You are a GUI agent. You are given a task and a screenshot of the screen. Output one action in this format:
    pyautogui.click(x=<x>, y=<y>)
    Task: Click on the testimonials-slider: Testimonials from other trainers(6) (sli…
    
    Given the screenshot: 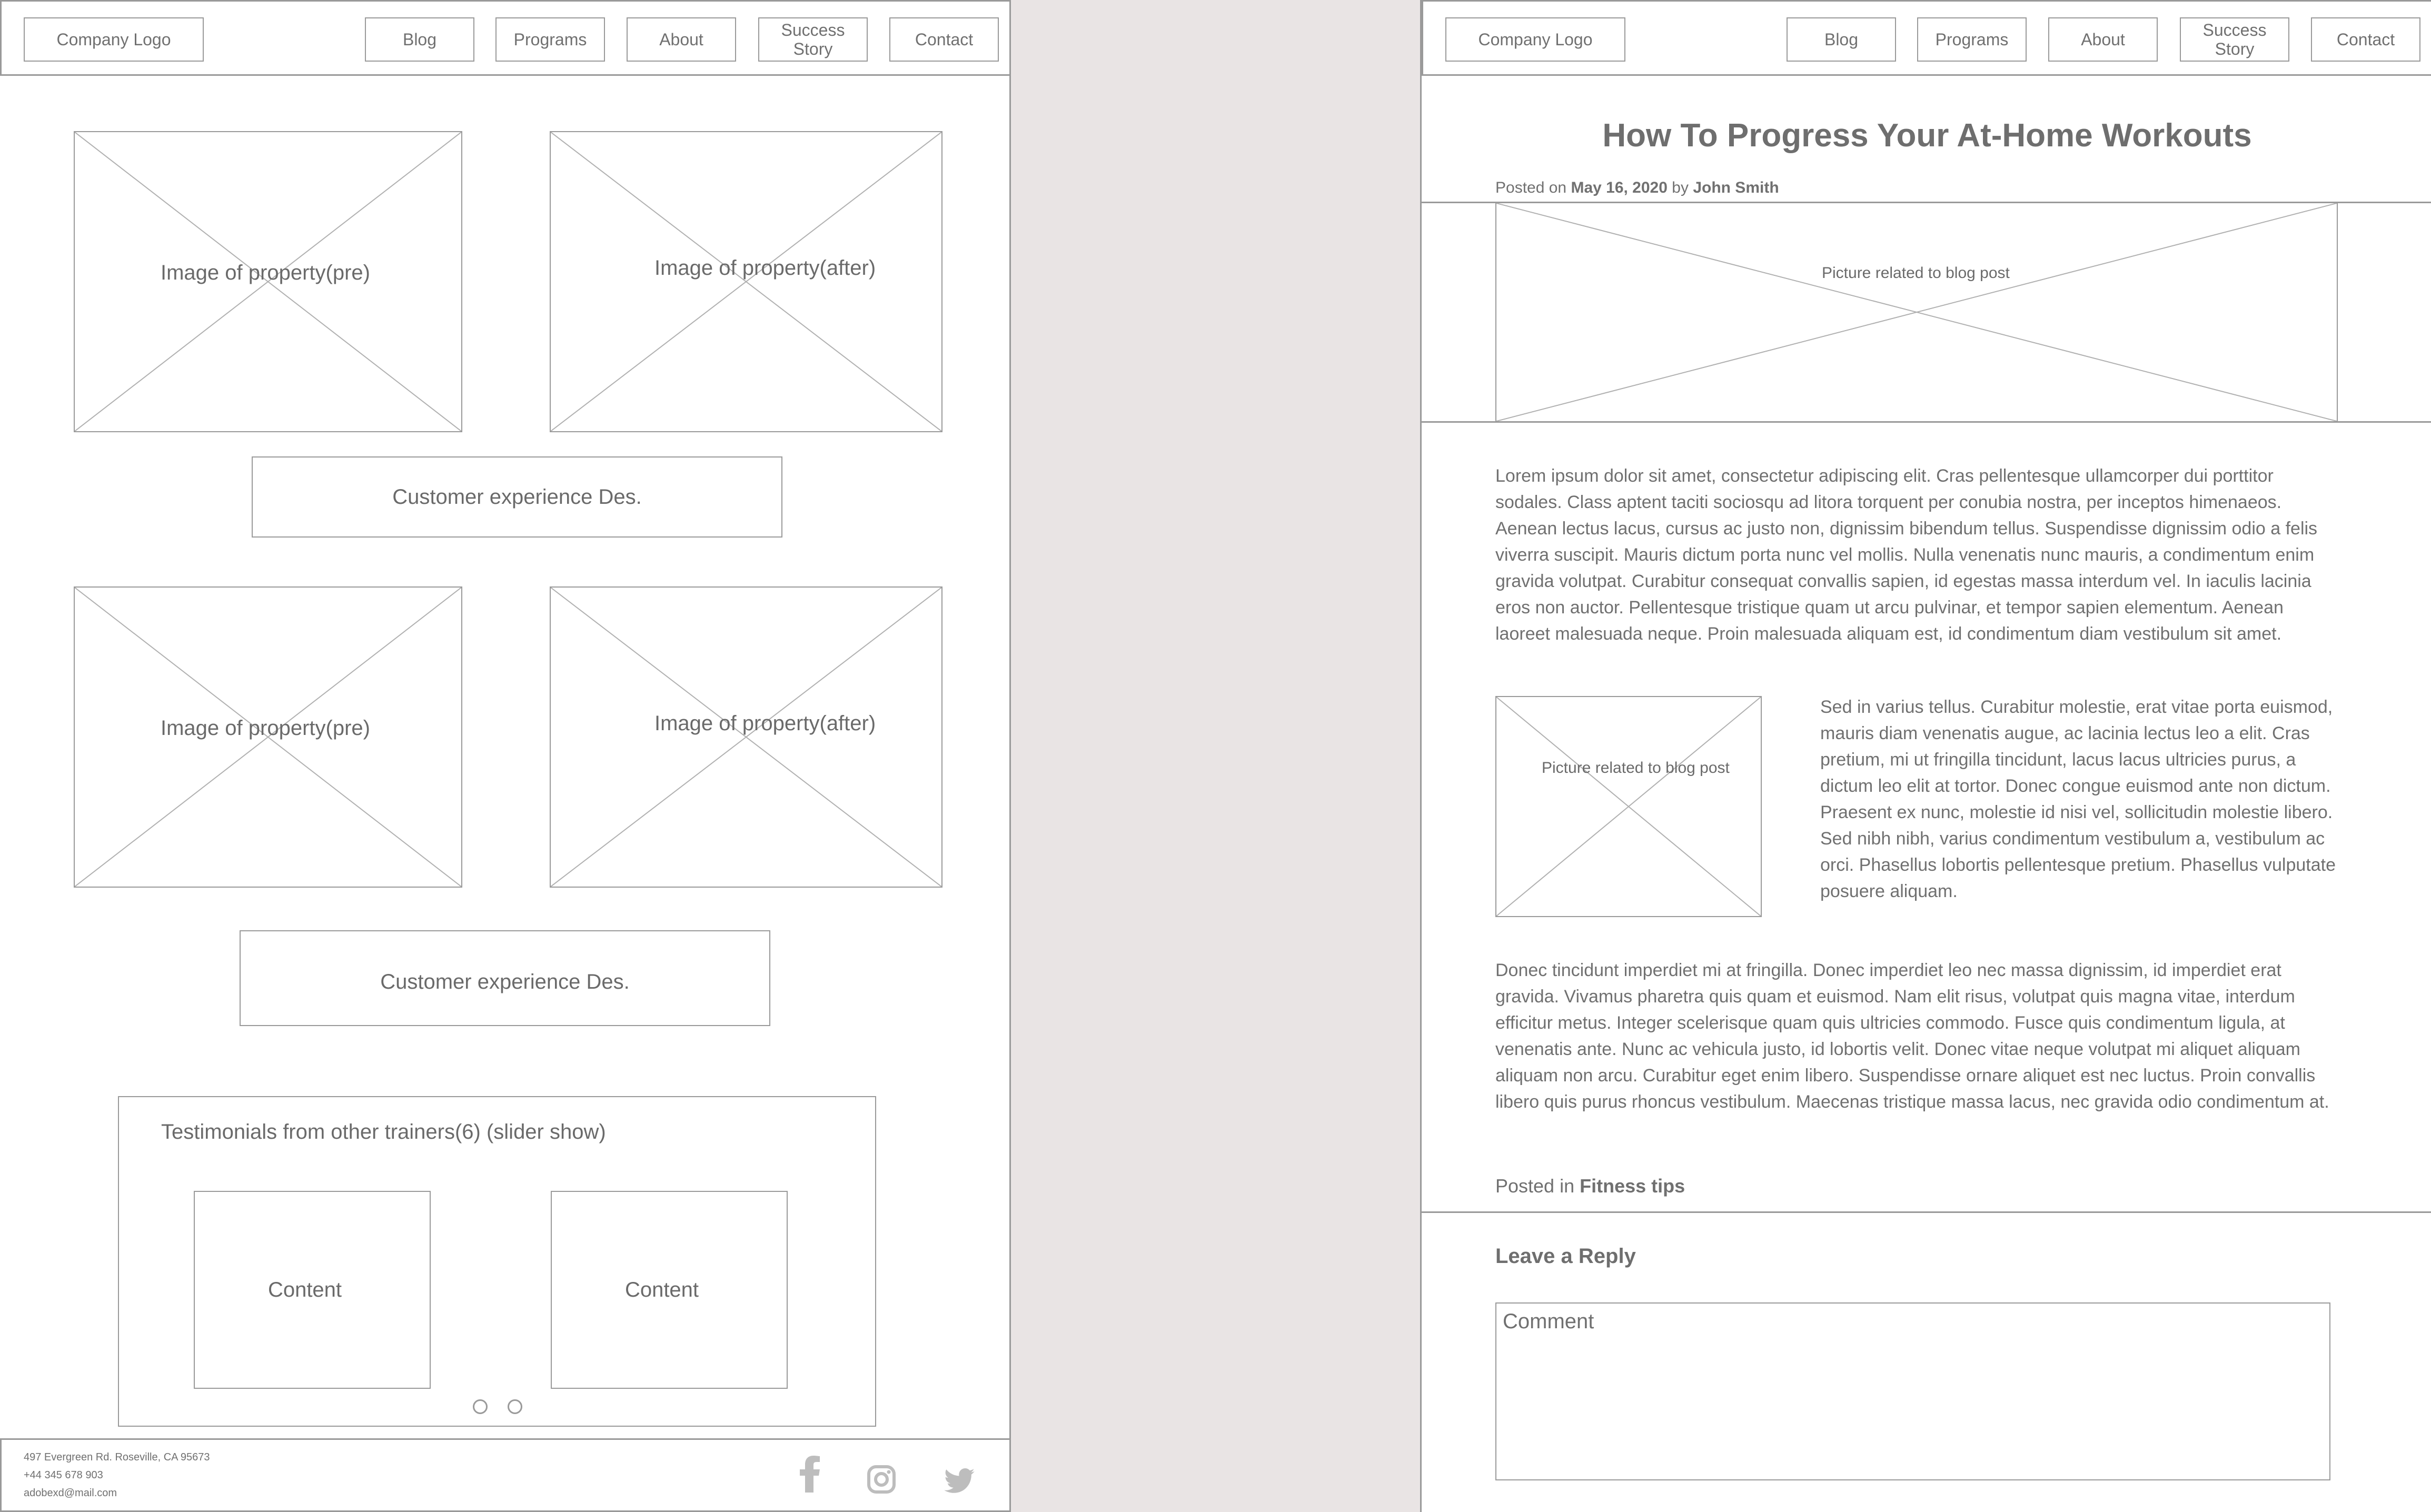 What is the action you would take?
    pyautogui.click(x=497, y=1262)
    